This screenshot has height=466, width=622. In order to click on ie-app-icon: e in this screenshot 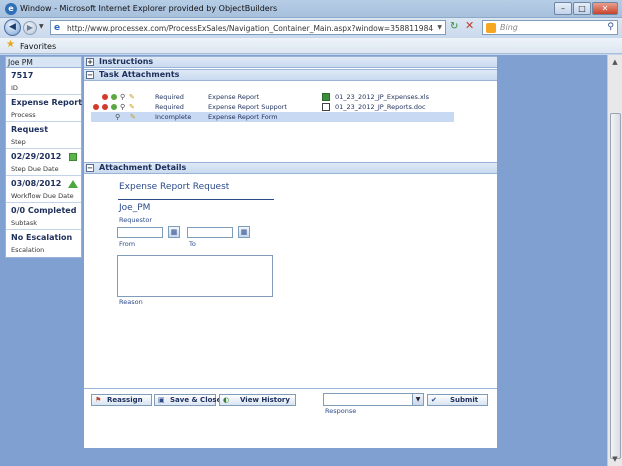, I will do `click(11, 9)`.